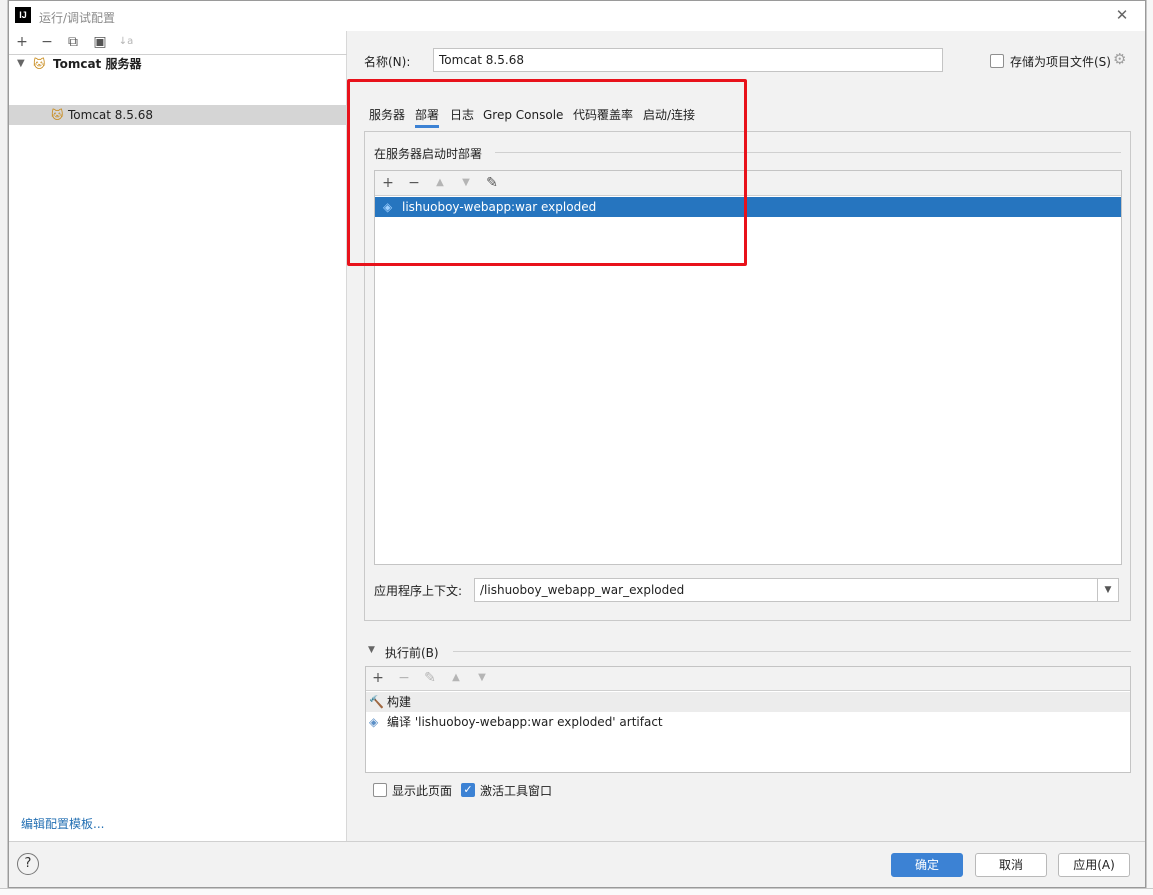 The height and width of the screenshot is (895, 1153). I want to click on highlight-annotation-box, so click(547, 172).